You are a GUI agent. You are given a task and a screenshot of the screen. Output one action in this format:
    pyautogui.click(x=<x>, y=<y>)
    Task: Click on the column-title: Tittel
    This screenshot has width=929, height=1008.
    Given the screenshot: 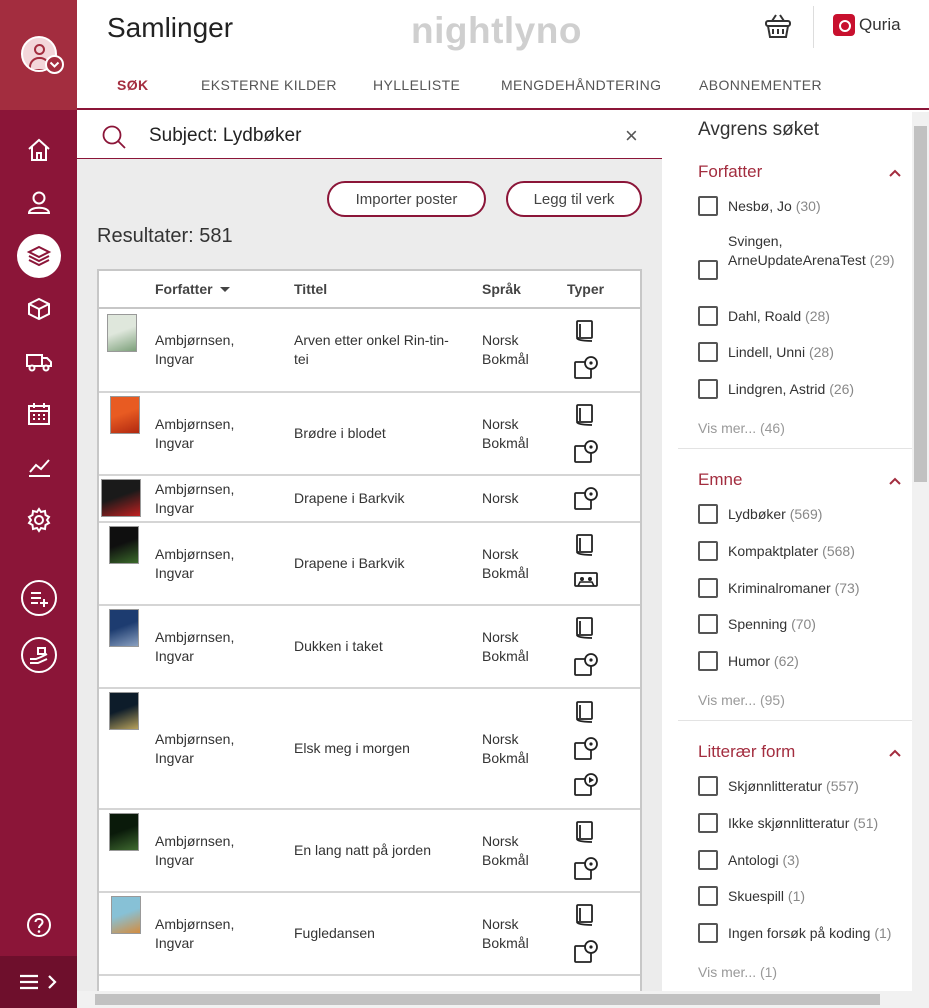 What is the action you would take?
    pyautogui.click(x=310, y=289)
    